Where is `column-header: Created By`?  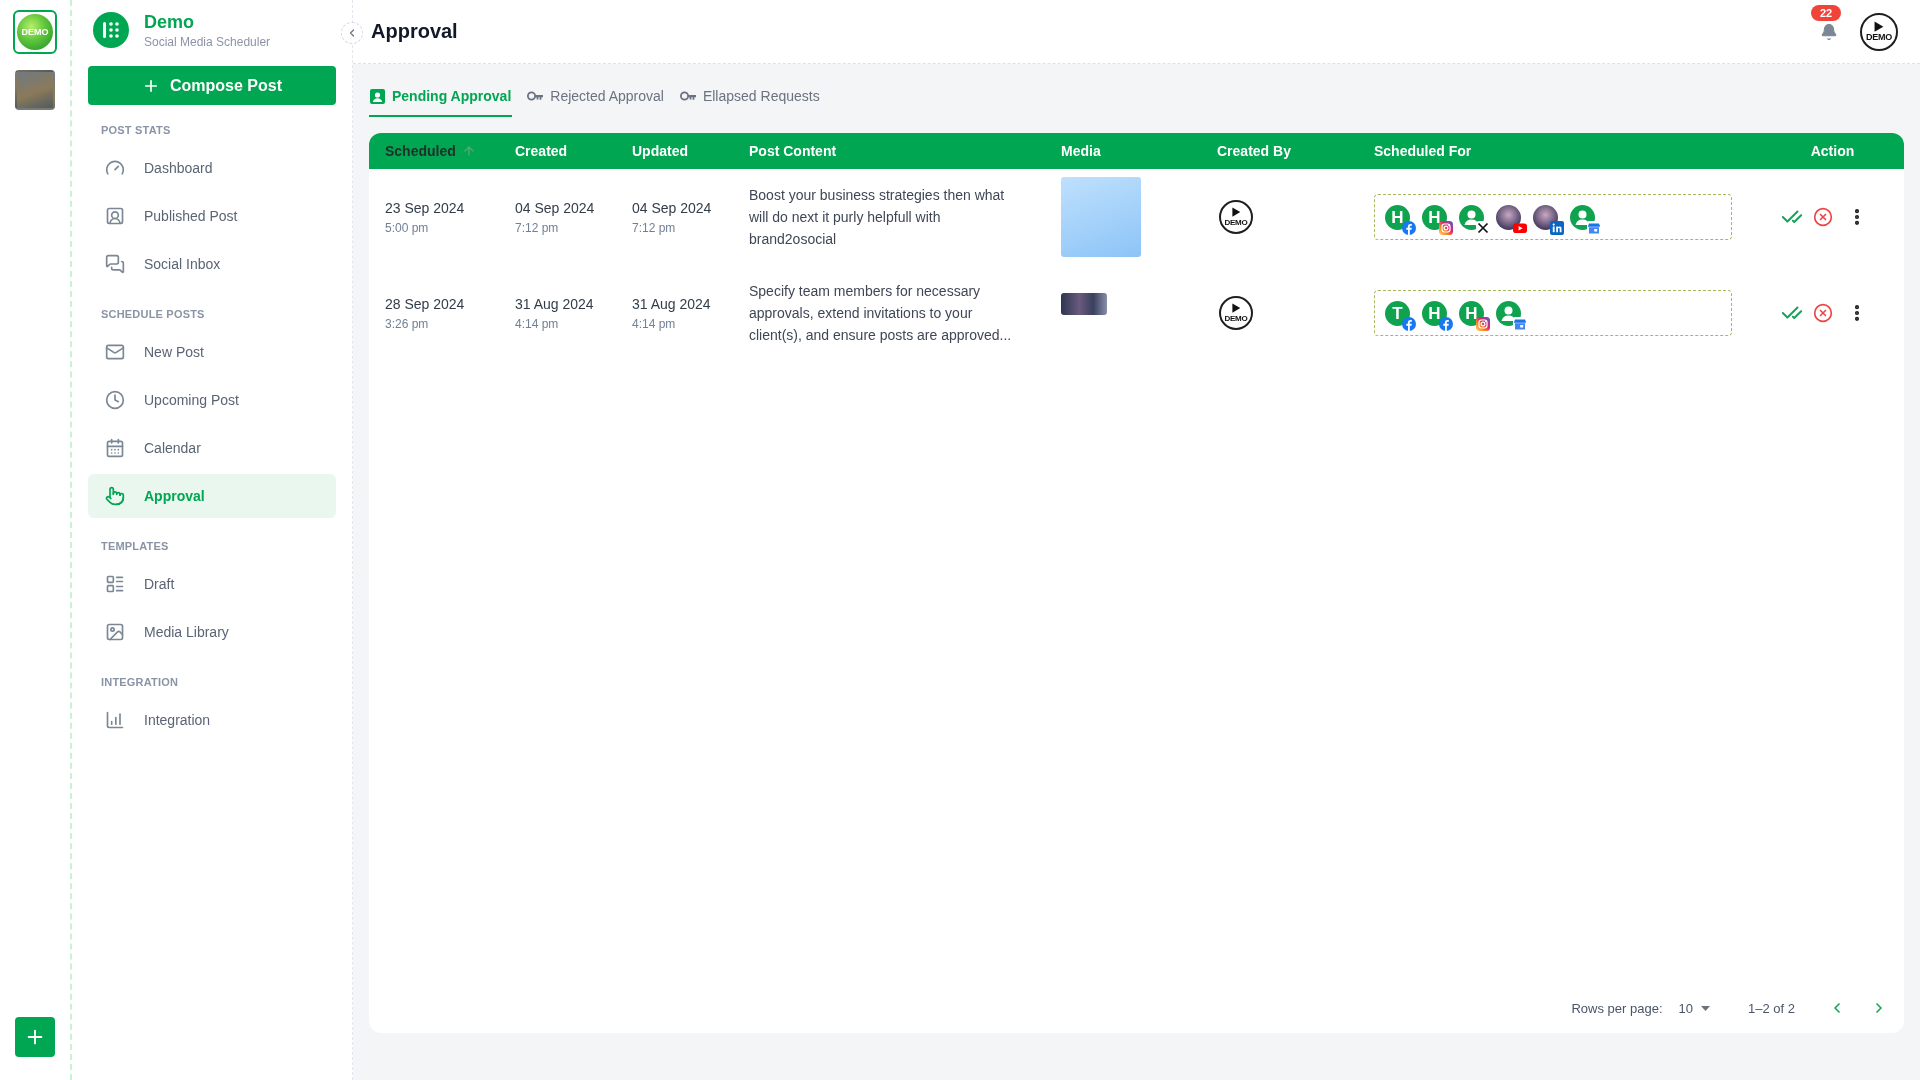
column-header: Created By is located at coordinates (1254, 151).